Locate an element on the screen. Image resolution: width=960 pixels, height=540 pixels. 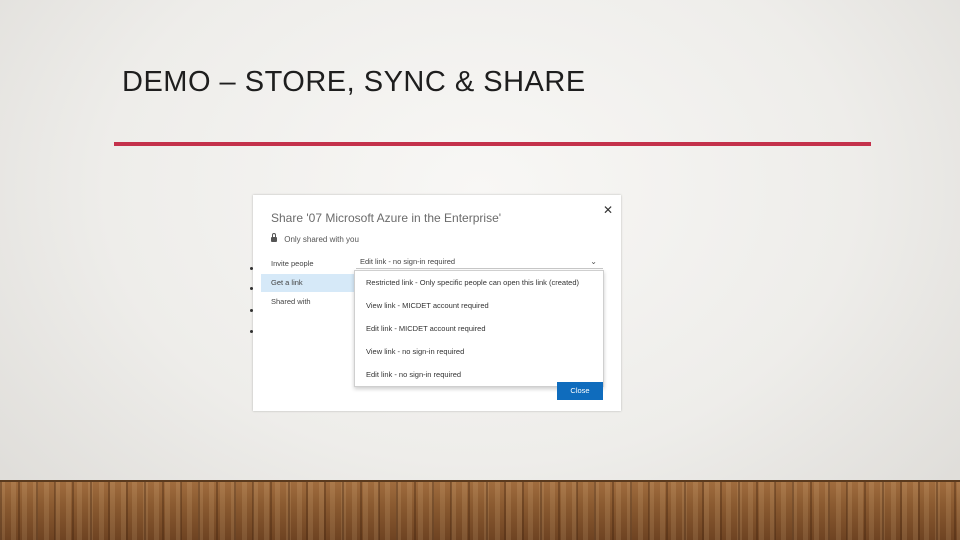
slide-title: DEMO – STORE, SYNC & SHARE is located at coordinates (354, 82).